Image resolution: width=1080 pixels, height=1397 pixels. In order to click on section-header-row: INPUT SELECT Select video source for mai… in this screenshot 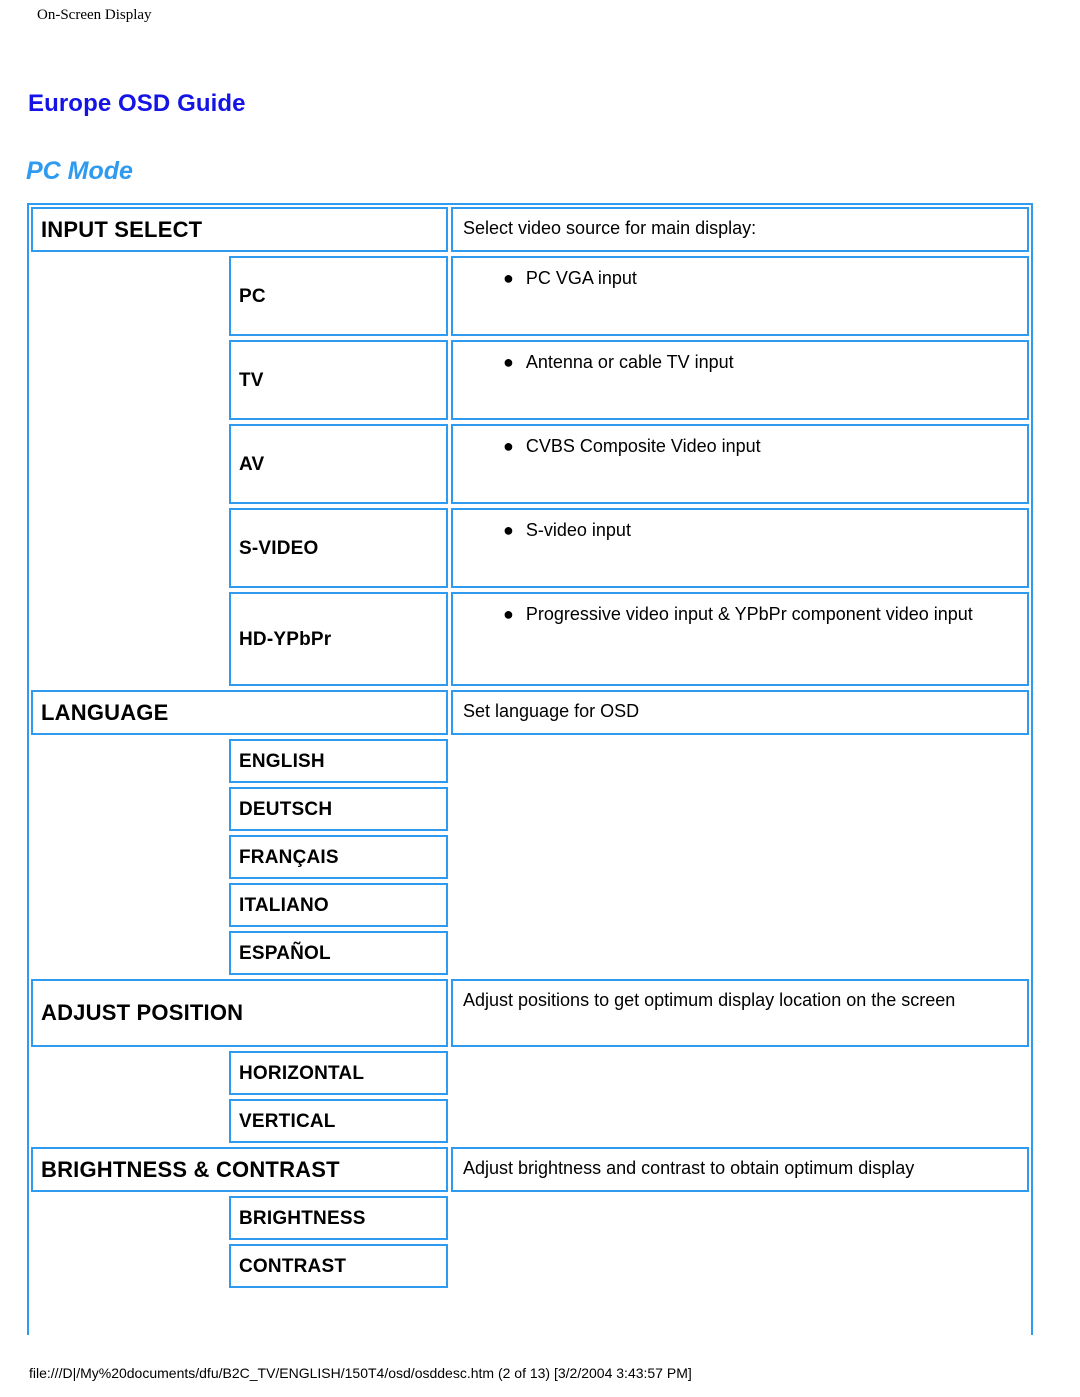, I will do `click(530, 229)`.